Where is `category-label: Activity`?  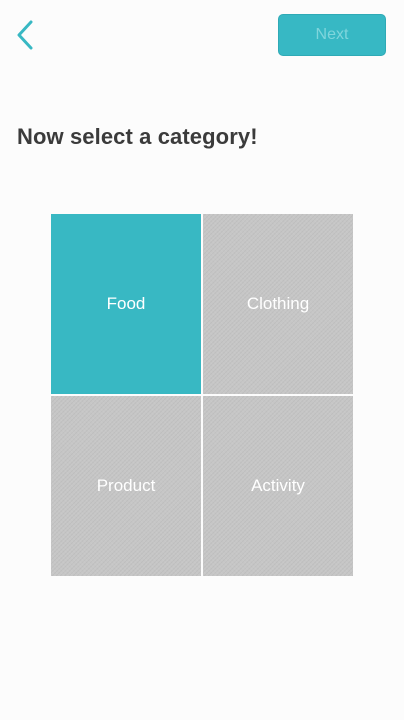 category-label: Activity is located at coordinates (278, 485).